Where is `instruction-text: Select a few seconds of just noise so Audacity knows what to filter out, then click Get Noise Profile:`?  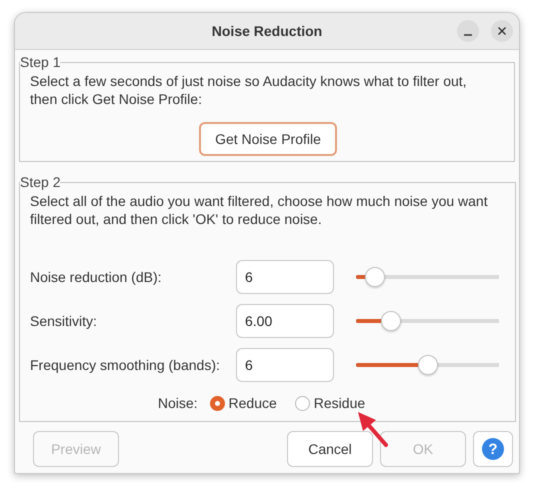
instruction-text: Select a few seconds of just noise so Audacity knows what to filter out, then click Get Noise Profile: is located at coordinates (249, 90).